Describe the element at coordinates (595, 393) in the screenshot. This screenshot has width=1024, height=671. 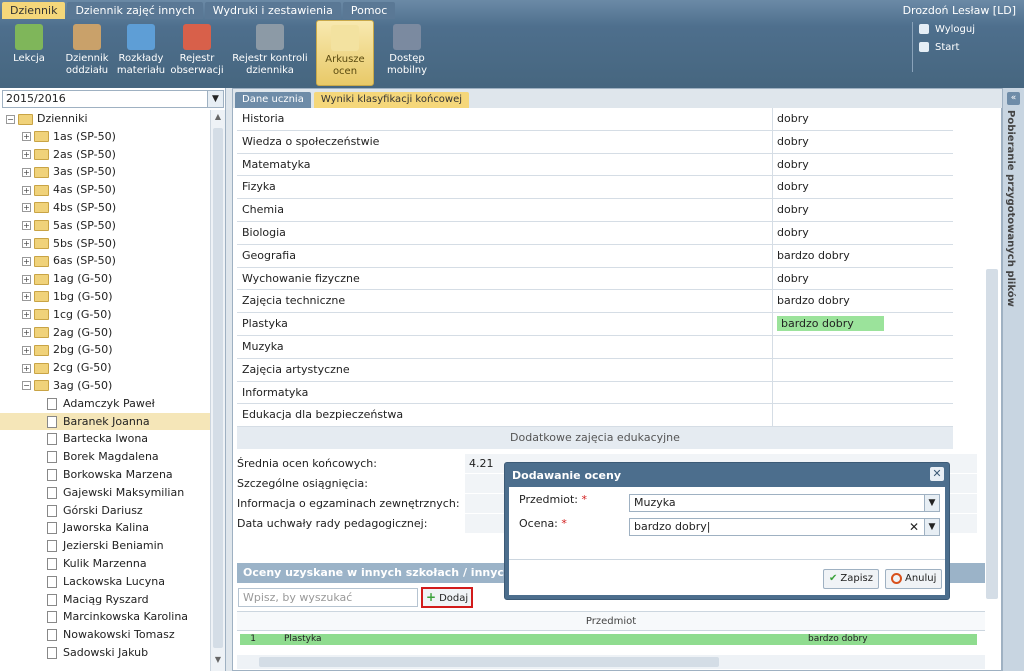
I see `table-row: Informatyka` at that location.